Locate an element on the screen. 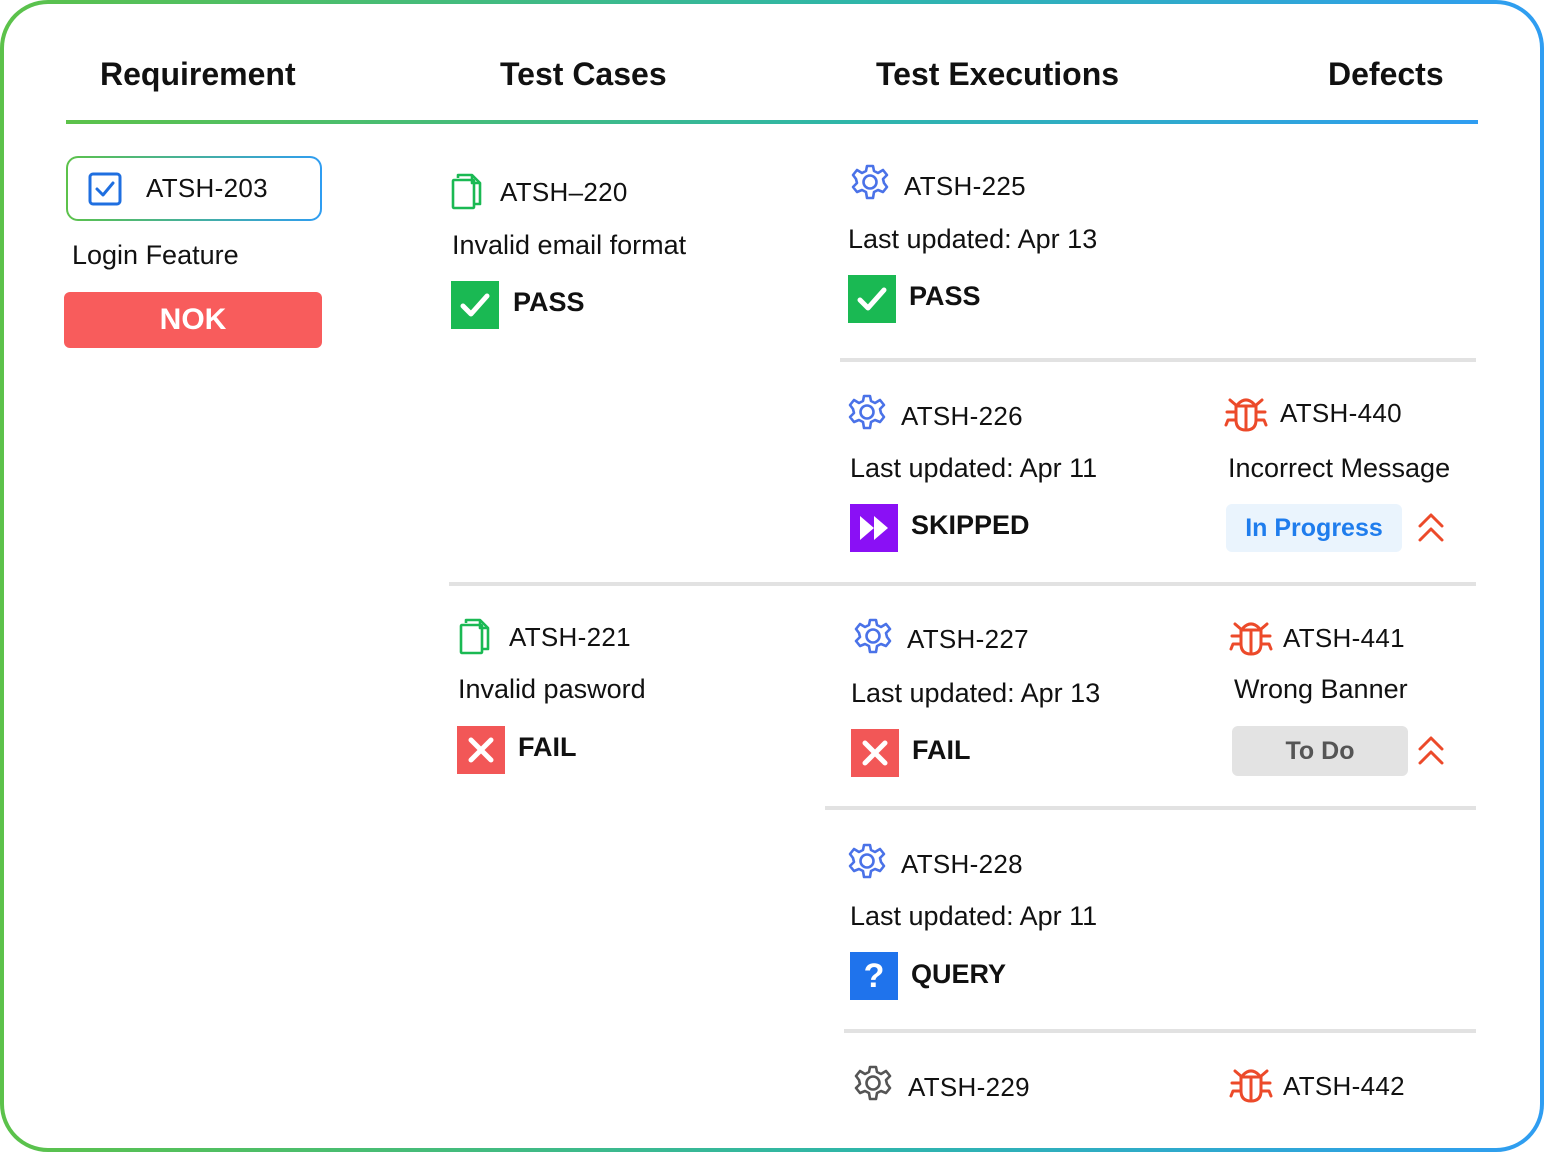 This screenshot has height=1152, width=1544. test-case-id: ATSH-221 is located at coordinates (570, 637).